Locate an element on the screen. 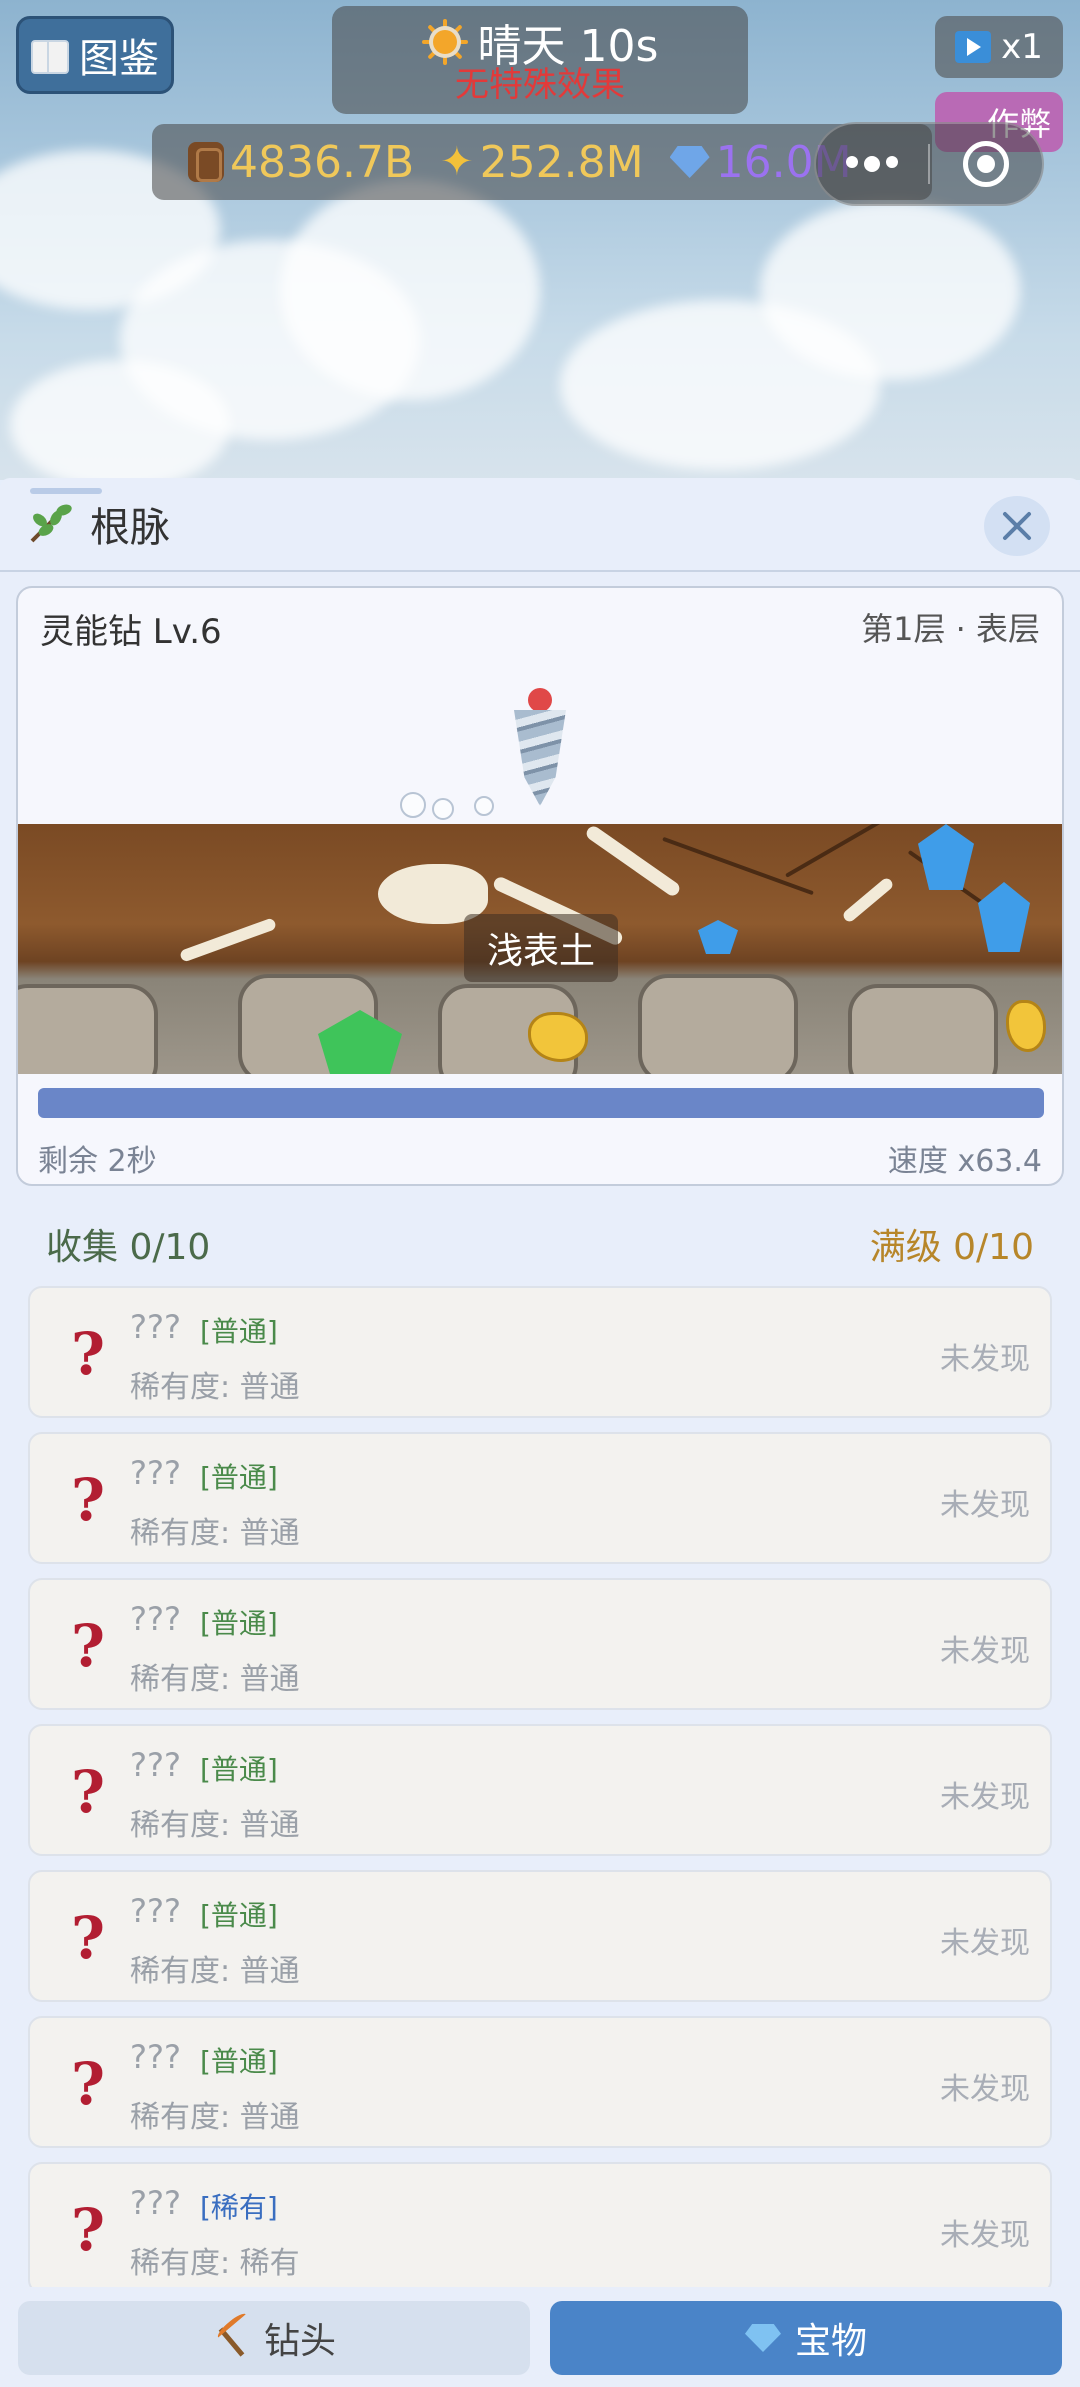  spark-resource: ✦ 252.8M is located at coordinates (541, 162).